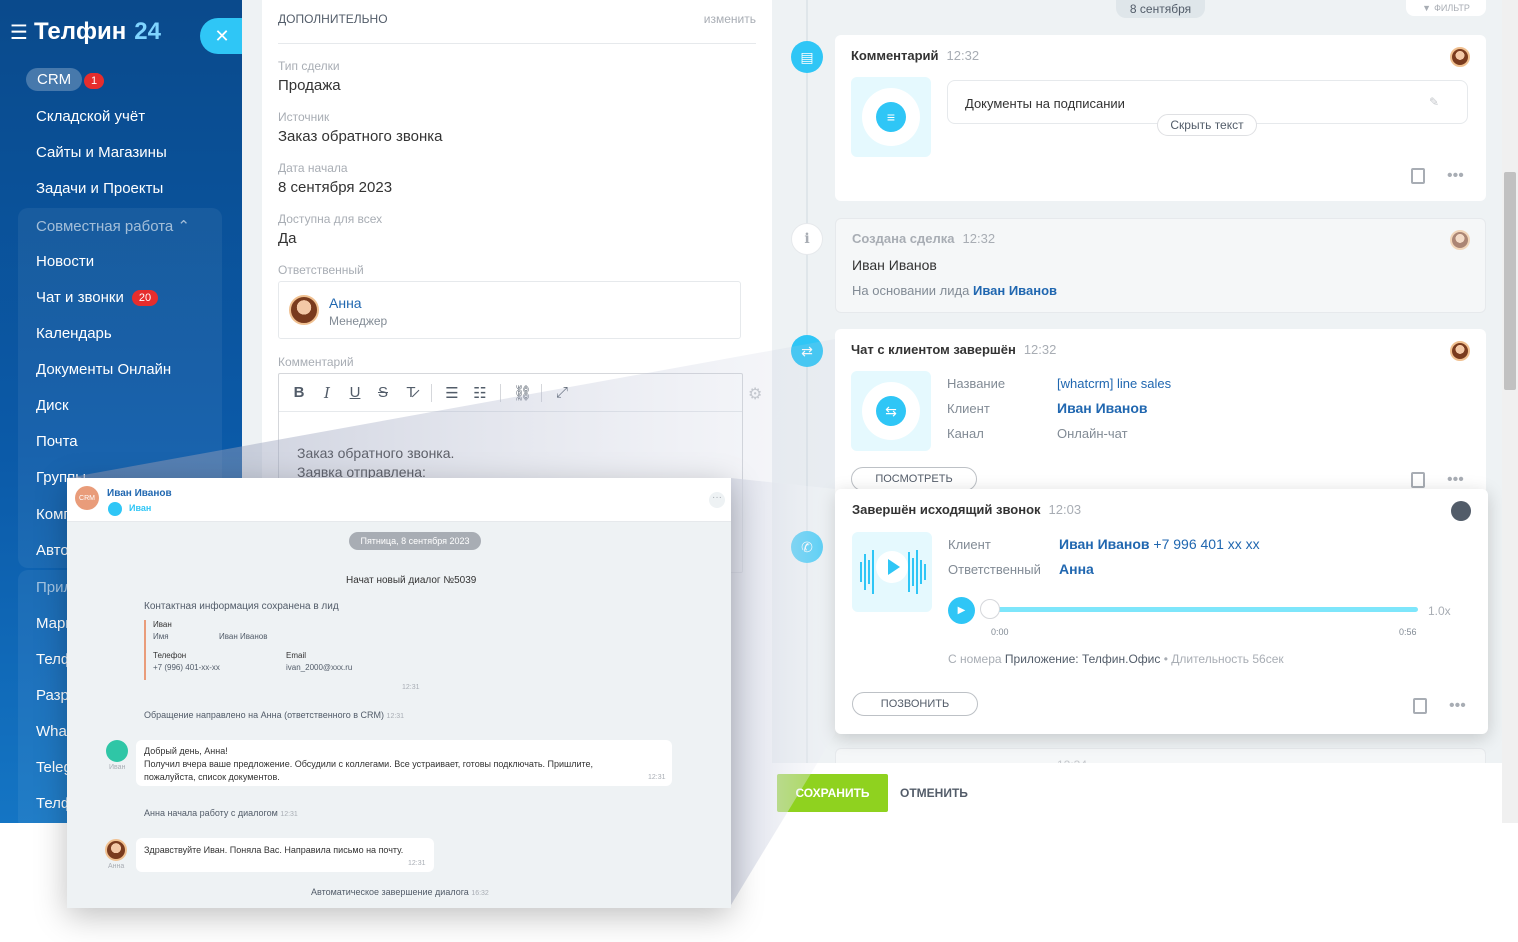 Image resolution: width=1518 pixels, height=942 pixels. I want to click on transfer-icon: ⇆, so click(891, 411).